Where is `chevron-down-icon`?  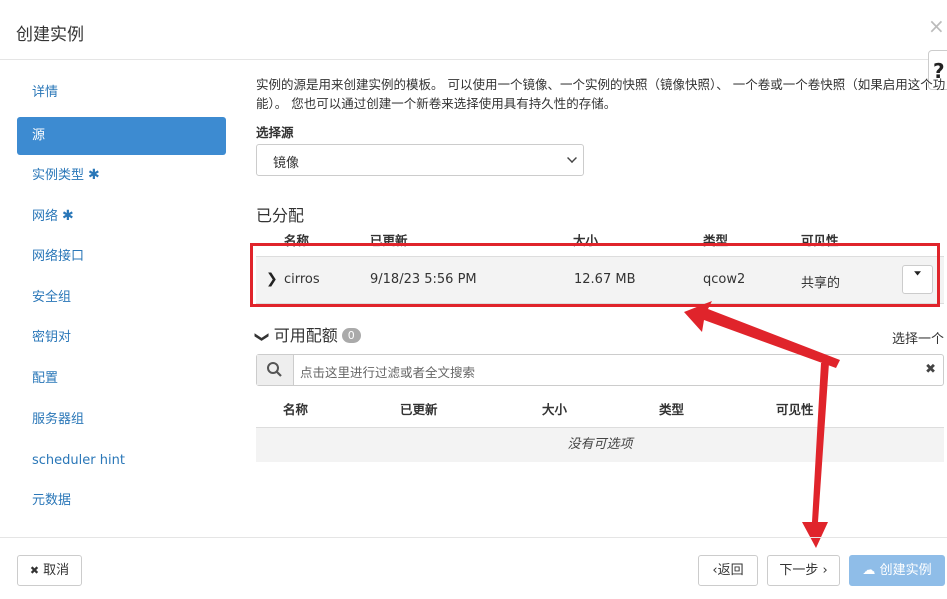 chevron-down-icon is located at coordinates (572, 158).